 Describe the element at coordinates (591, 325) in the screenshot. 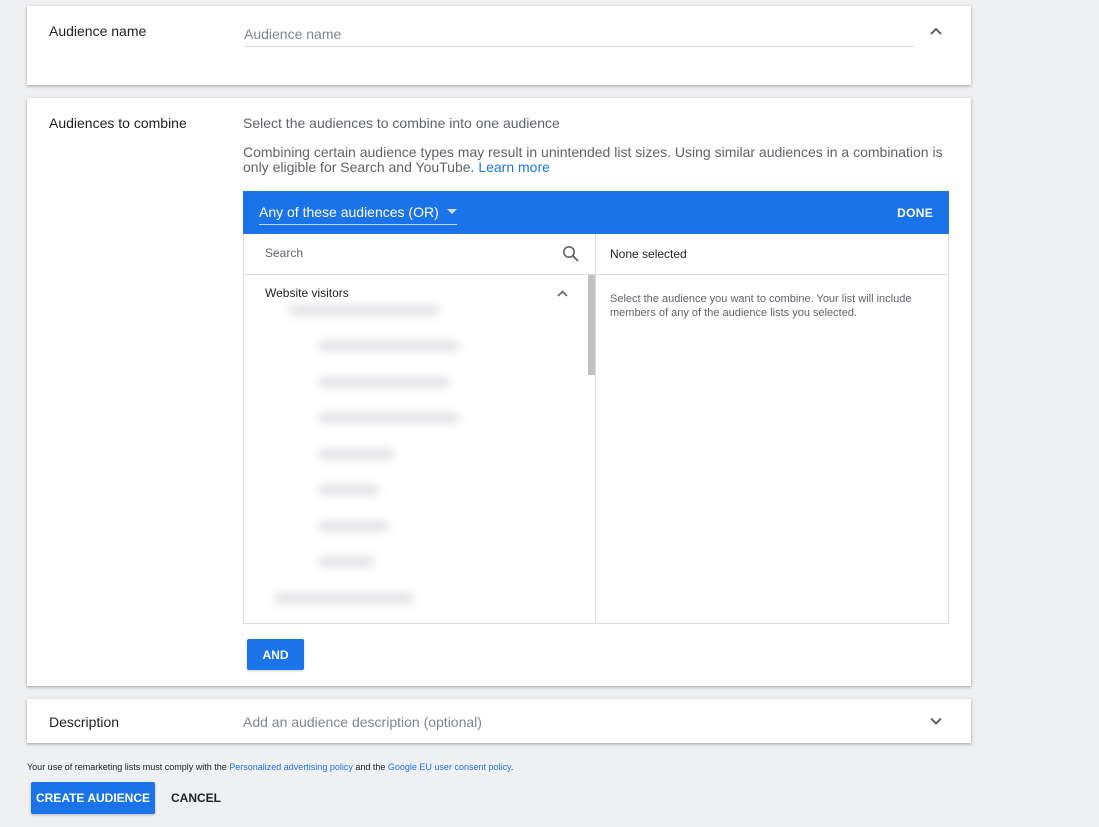

I see `list-scrollbar` at that location.